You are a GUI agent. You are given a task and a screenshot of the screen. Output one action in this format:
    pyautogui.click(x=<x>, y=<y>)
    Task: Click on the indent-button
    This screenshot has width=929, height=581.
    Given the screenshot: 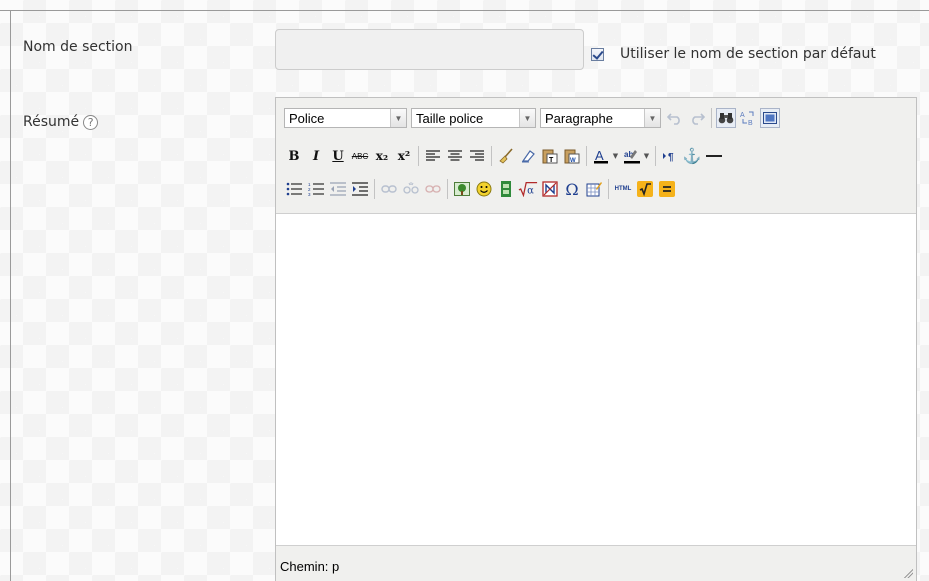 What is the action you would take?
    pyautogui.click(x=360, y=189)
    